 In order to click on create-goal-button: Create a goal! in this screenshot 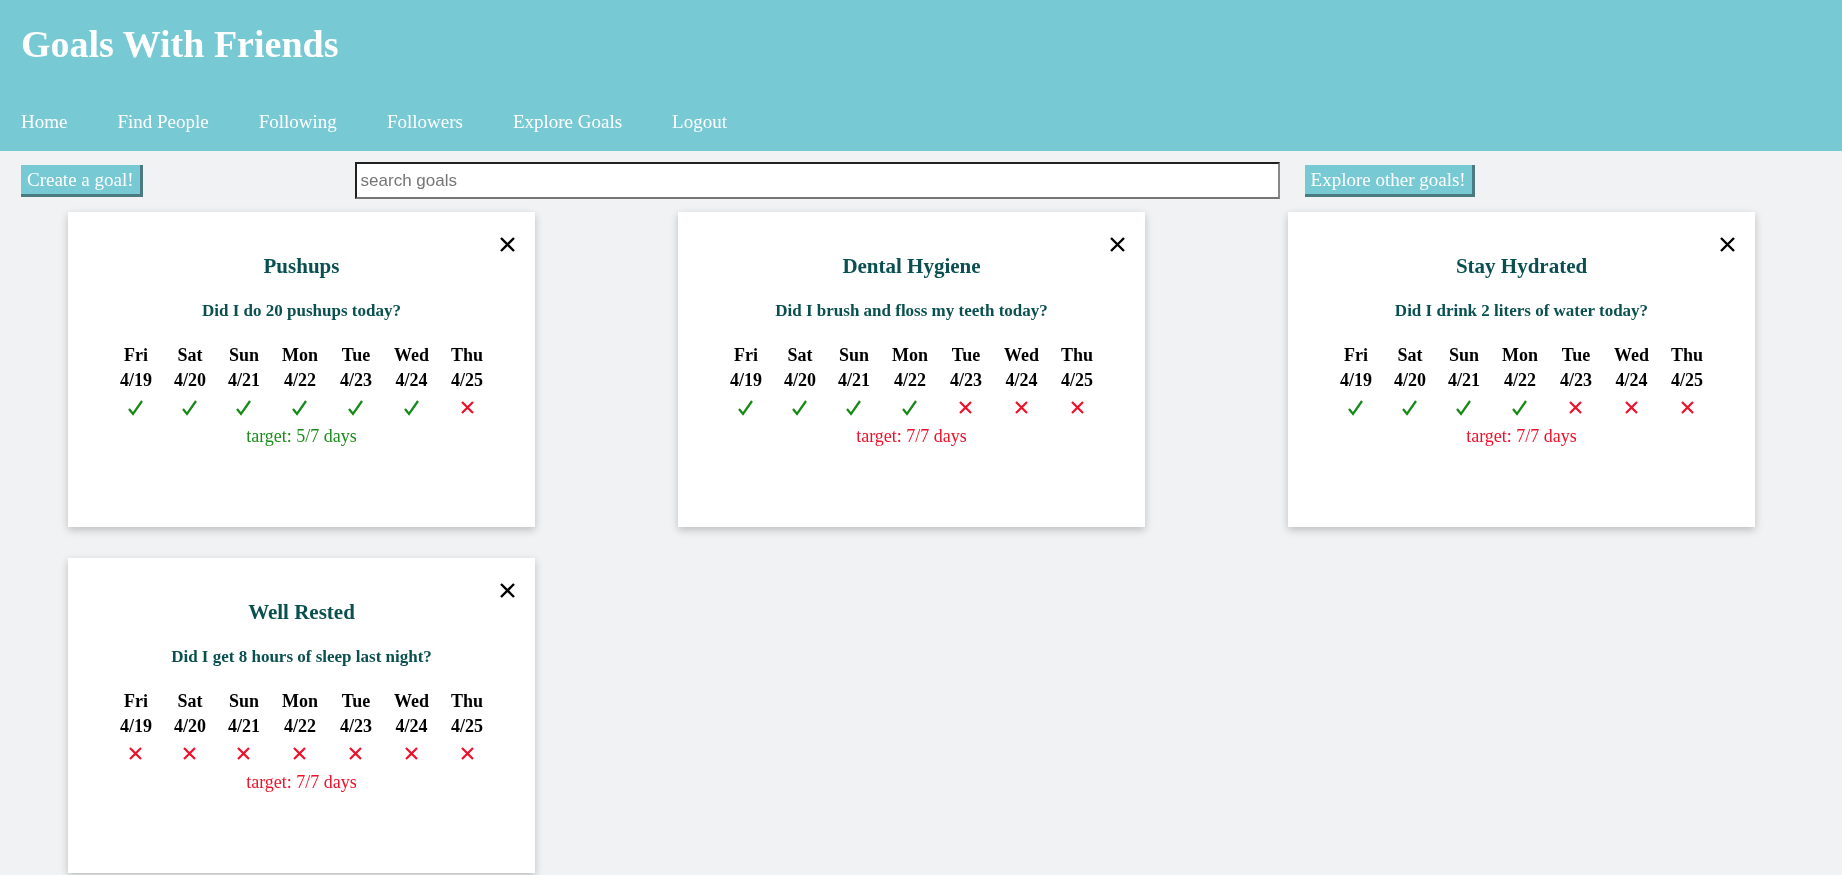, I will do `click(82, 180)`.